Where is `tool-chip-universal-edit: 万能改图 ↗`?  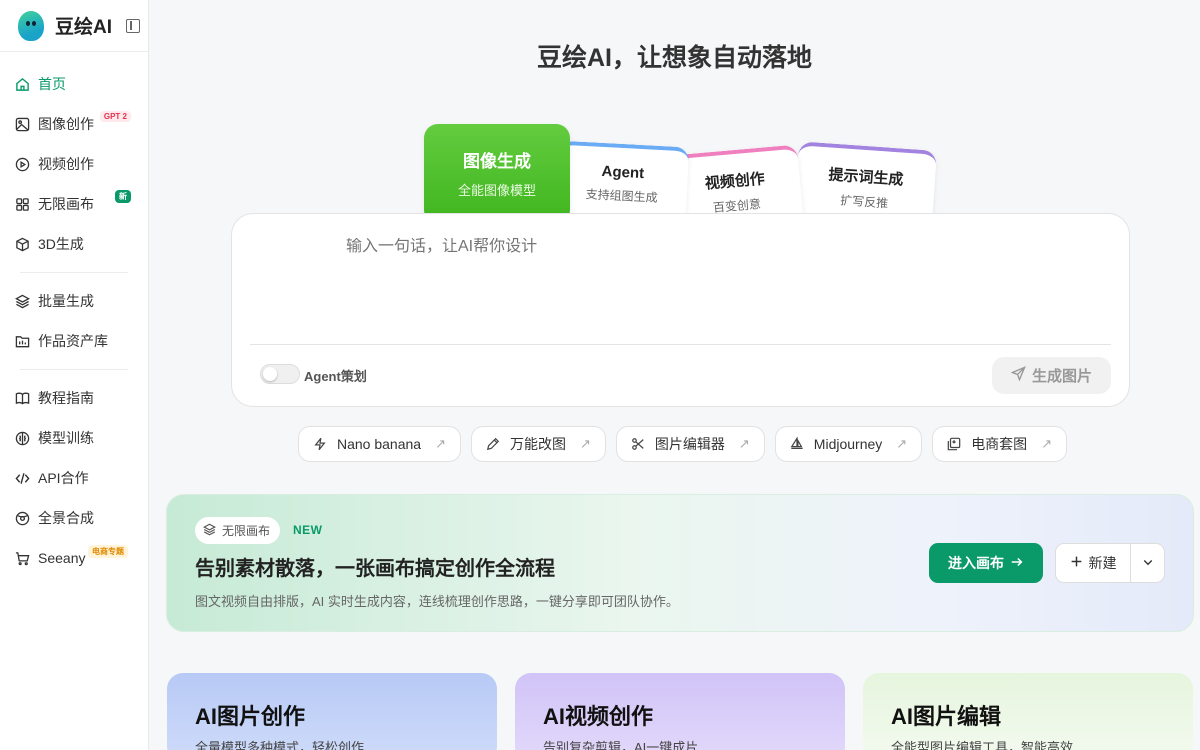
tool-chip-universal-edit: 万能改图 ↗ is located at coordinates (538, 444).